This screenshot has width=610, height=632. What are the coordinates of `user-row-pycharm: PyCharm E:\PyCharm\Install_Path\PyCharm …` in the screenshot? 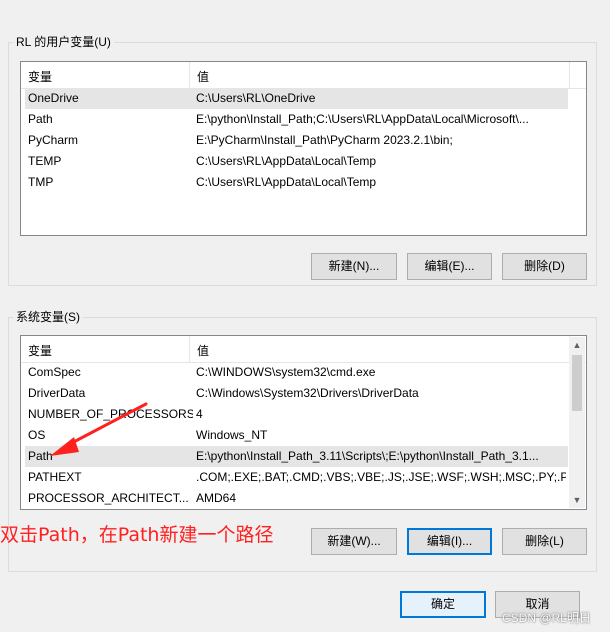 It's located at (296, 140).